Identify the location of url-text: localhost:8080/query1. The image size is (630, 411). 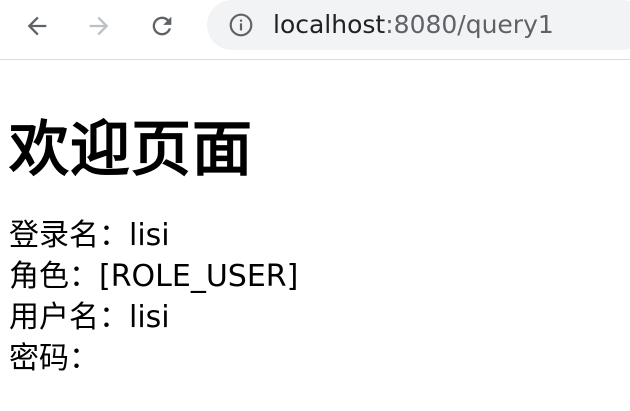
(413, 25).